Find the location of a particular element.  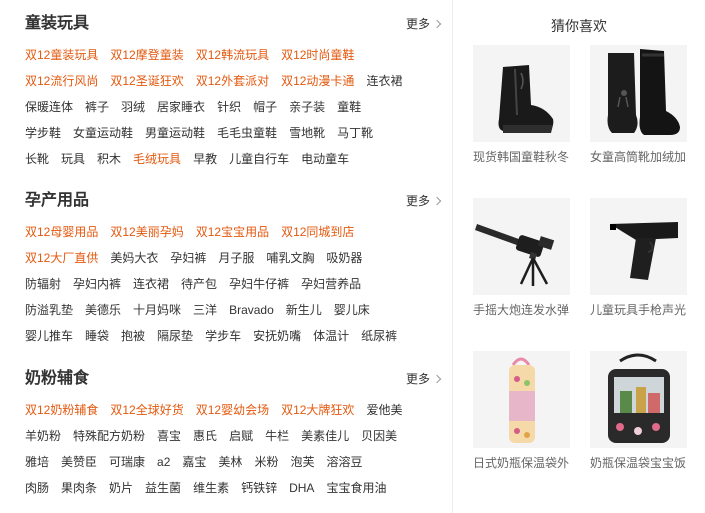

promo-keyword-link: 双12全球好货 is located at coordinates (146, 410).